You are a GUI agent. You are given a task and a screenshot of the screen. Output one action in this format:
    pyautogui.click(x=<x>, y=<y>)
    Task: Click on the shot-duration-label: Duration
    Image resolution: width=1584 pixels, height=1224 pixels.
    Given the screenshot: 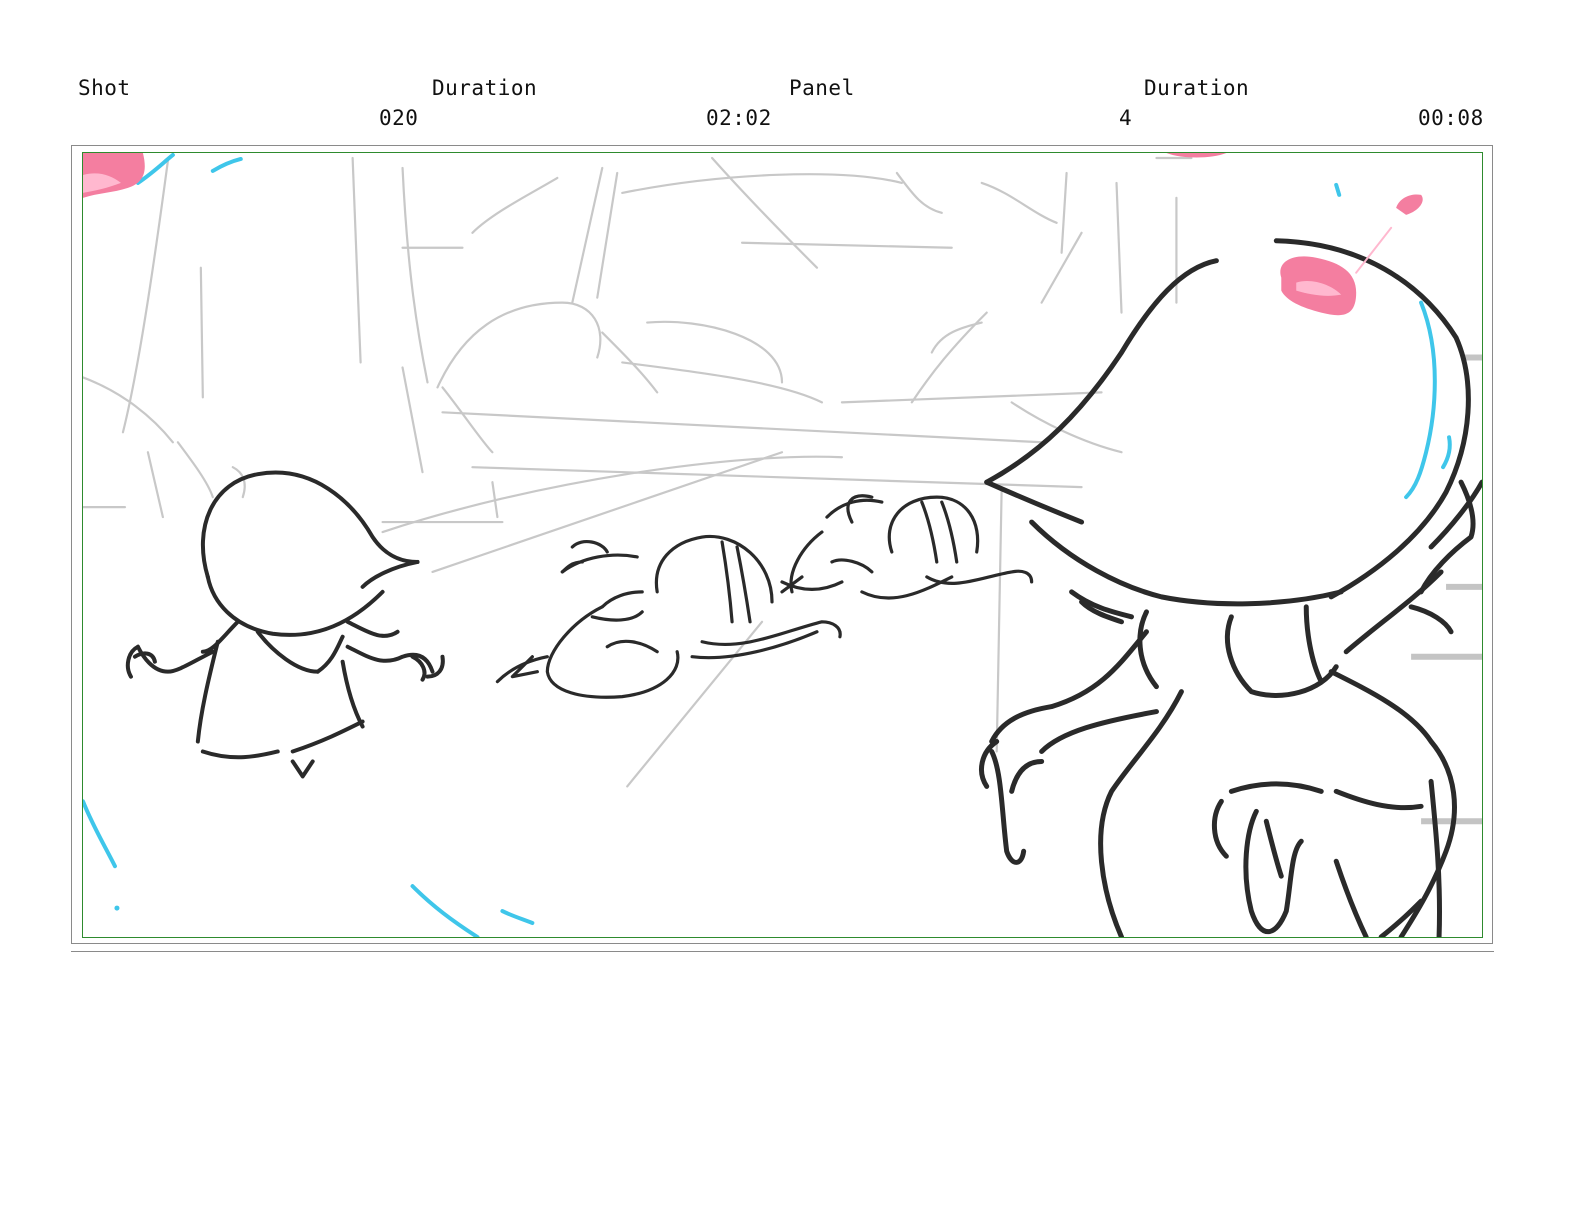 What is the action you would take?
    pyautogui.click(x=485, y=88)
    